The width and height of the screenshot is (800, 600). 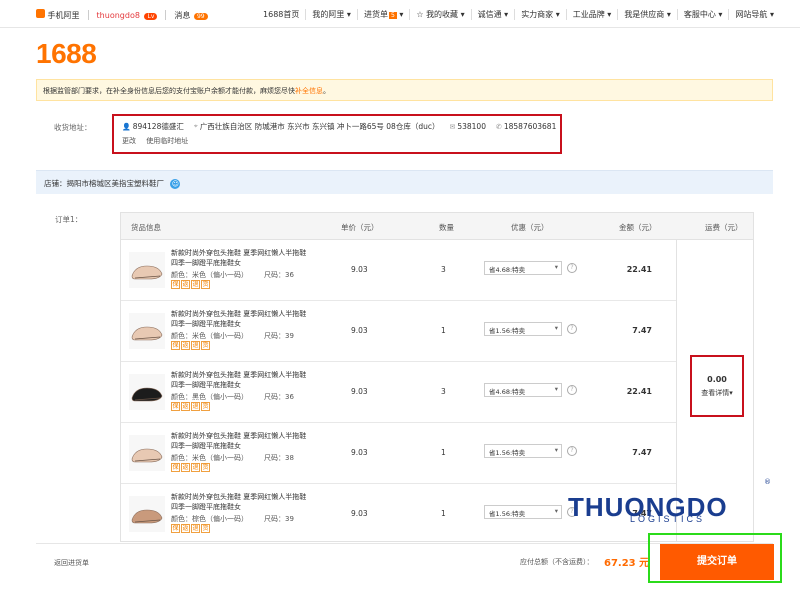 I want to click on nav-label: 客服中心, so click(x=699, y=14).